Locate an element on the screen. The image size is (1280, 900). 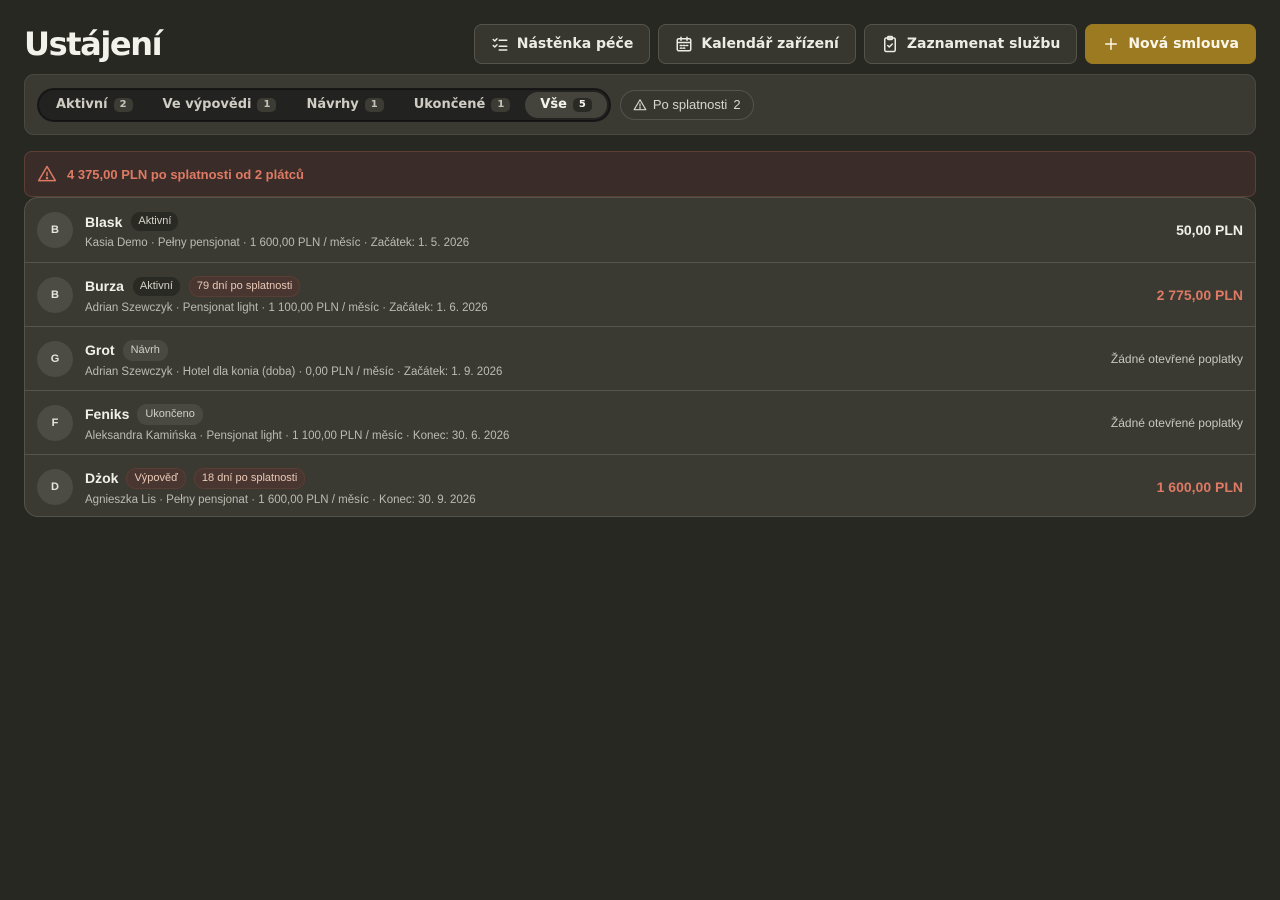
plus-icon is located at coordinates (1111, 44).